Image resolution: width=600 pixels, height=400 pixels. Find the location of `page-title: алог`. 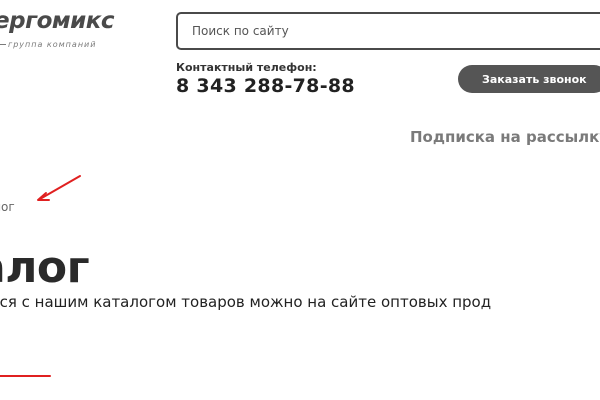

page-title: алог is located at coordinates (45, 267).